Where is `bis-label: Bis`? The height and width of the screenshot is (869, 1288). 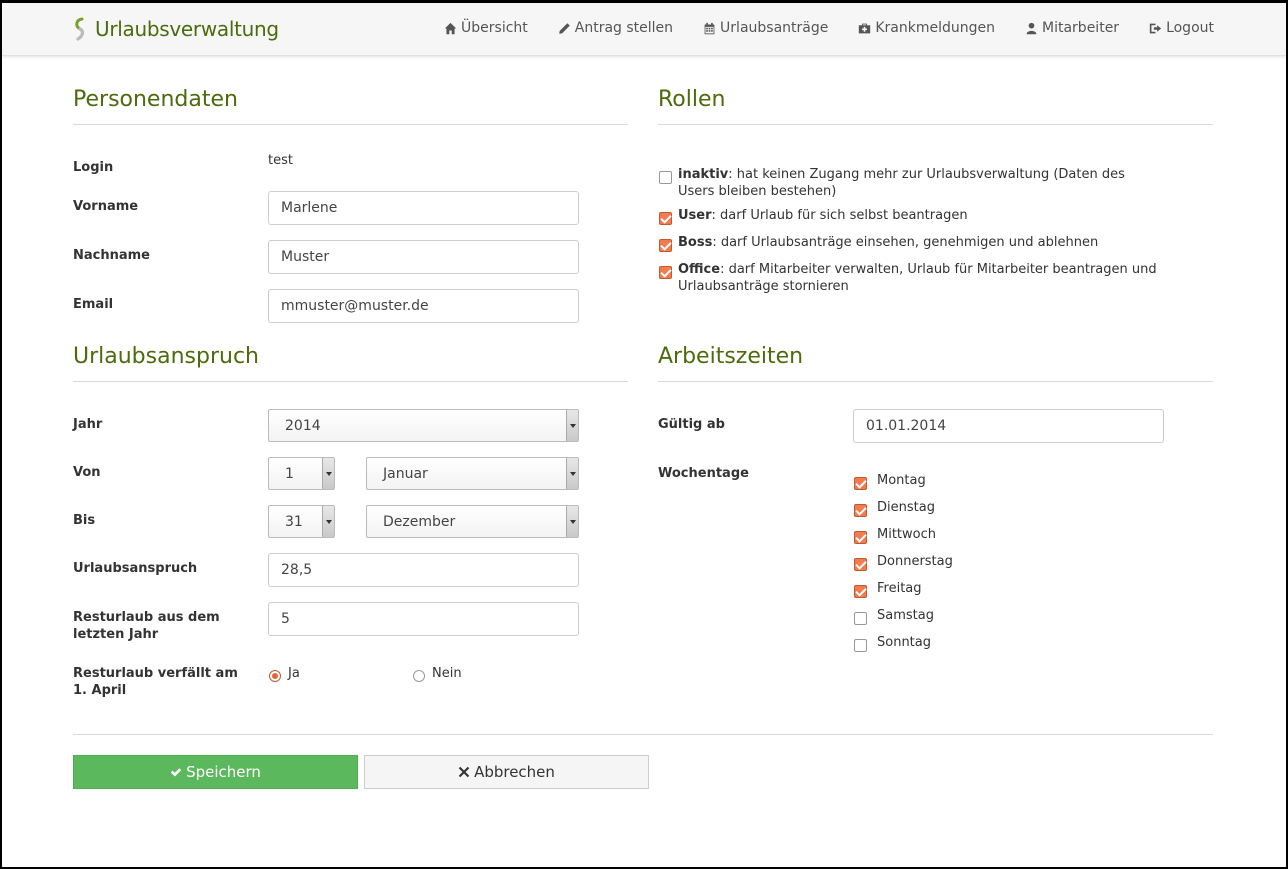
bis-label: Bis is located at coordinates (84, 520).